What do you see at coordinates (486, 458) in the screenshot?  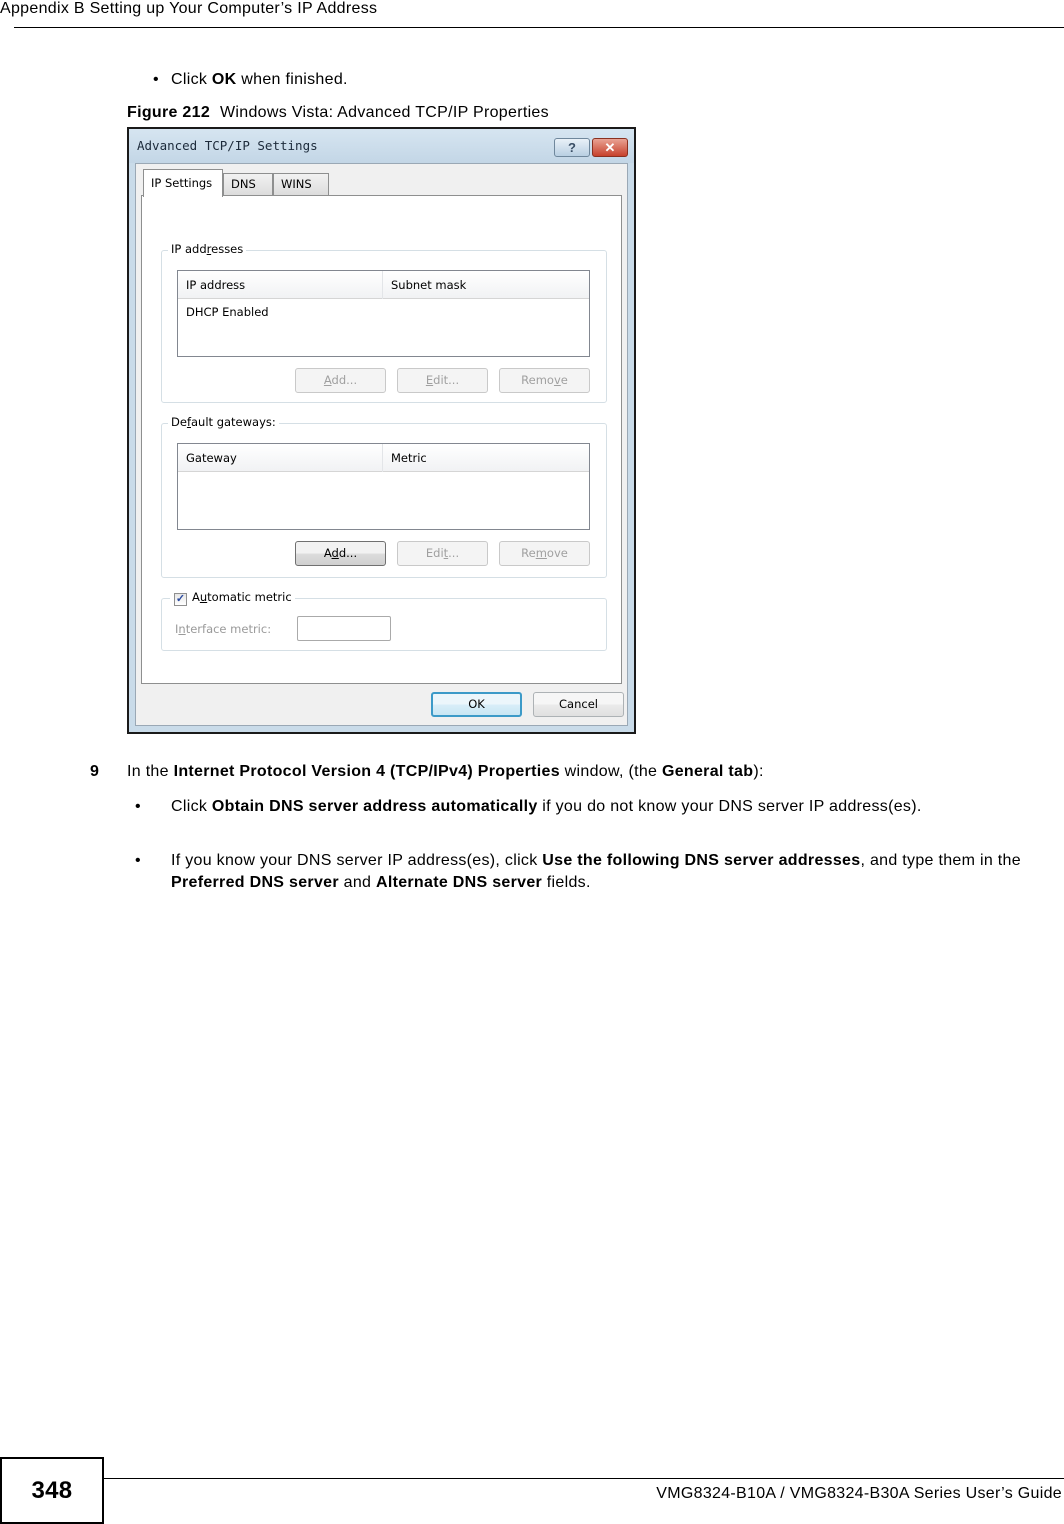 I see `column-header-metric: Metric` at bounding box center [486, 458].